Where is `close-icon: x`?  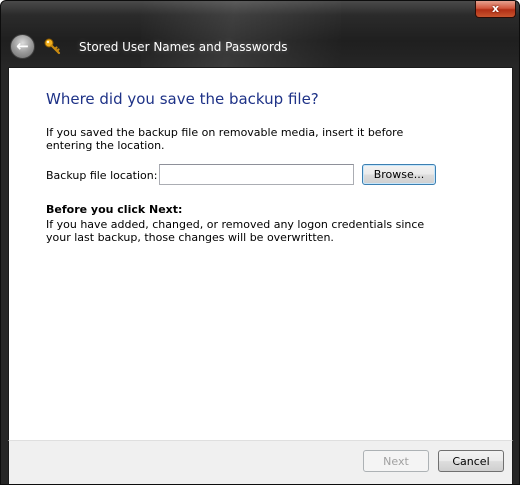
close-icon: x is located at coordinates (495, 8).